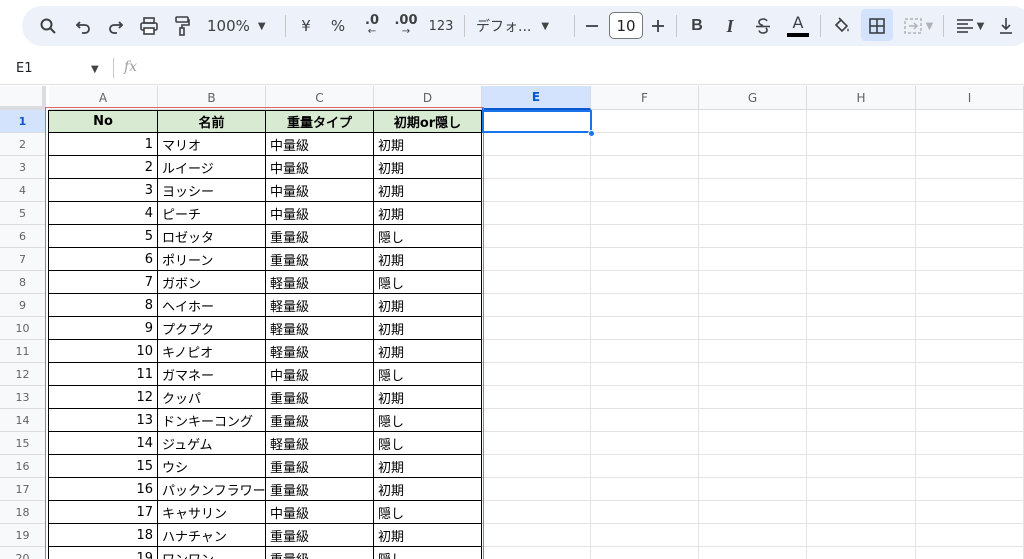  Describe the element at coordinates (212, 190) in the screenshot. I see `table-cell-name: ヨッシー` at that location.